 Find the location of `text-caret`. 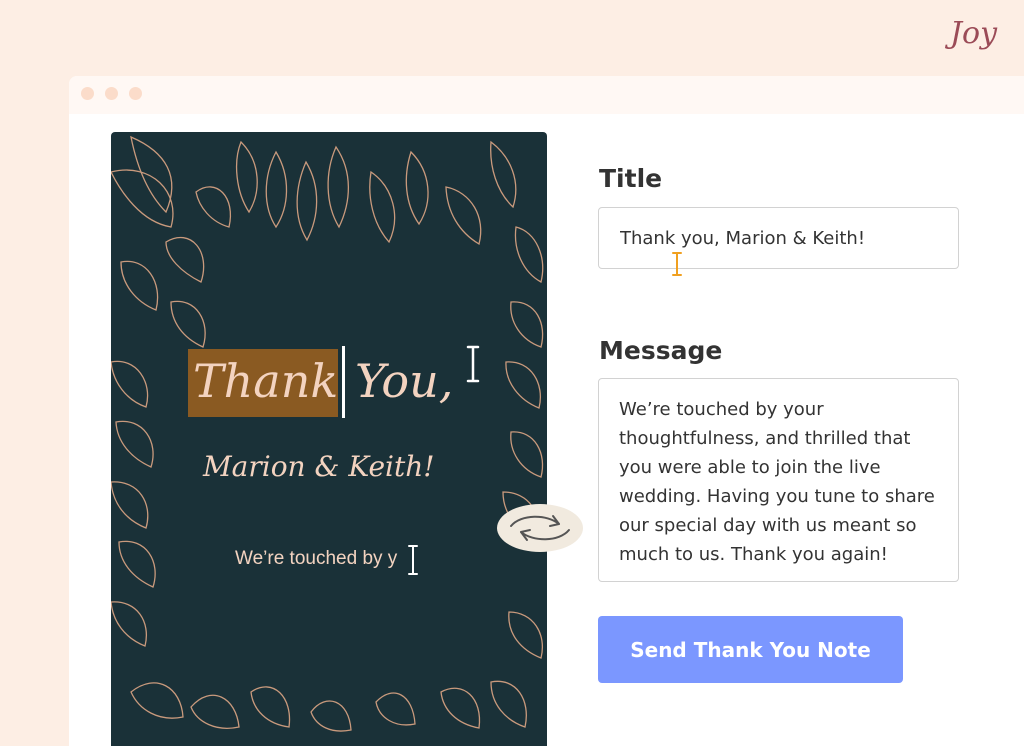

text-caret is located at coordinates (343, 382).